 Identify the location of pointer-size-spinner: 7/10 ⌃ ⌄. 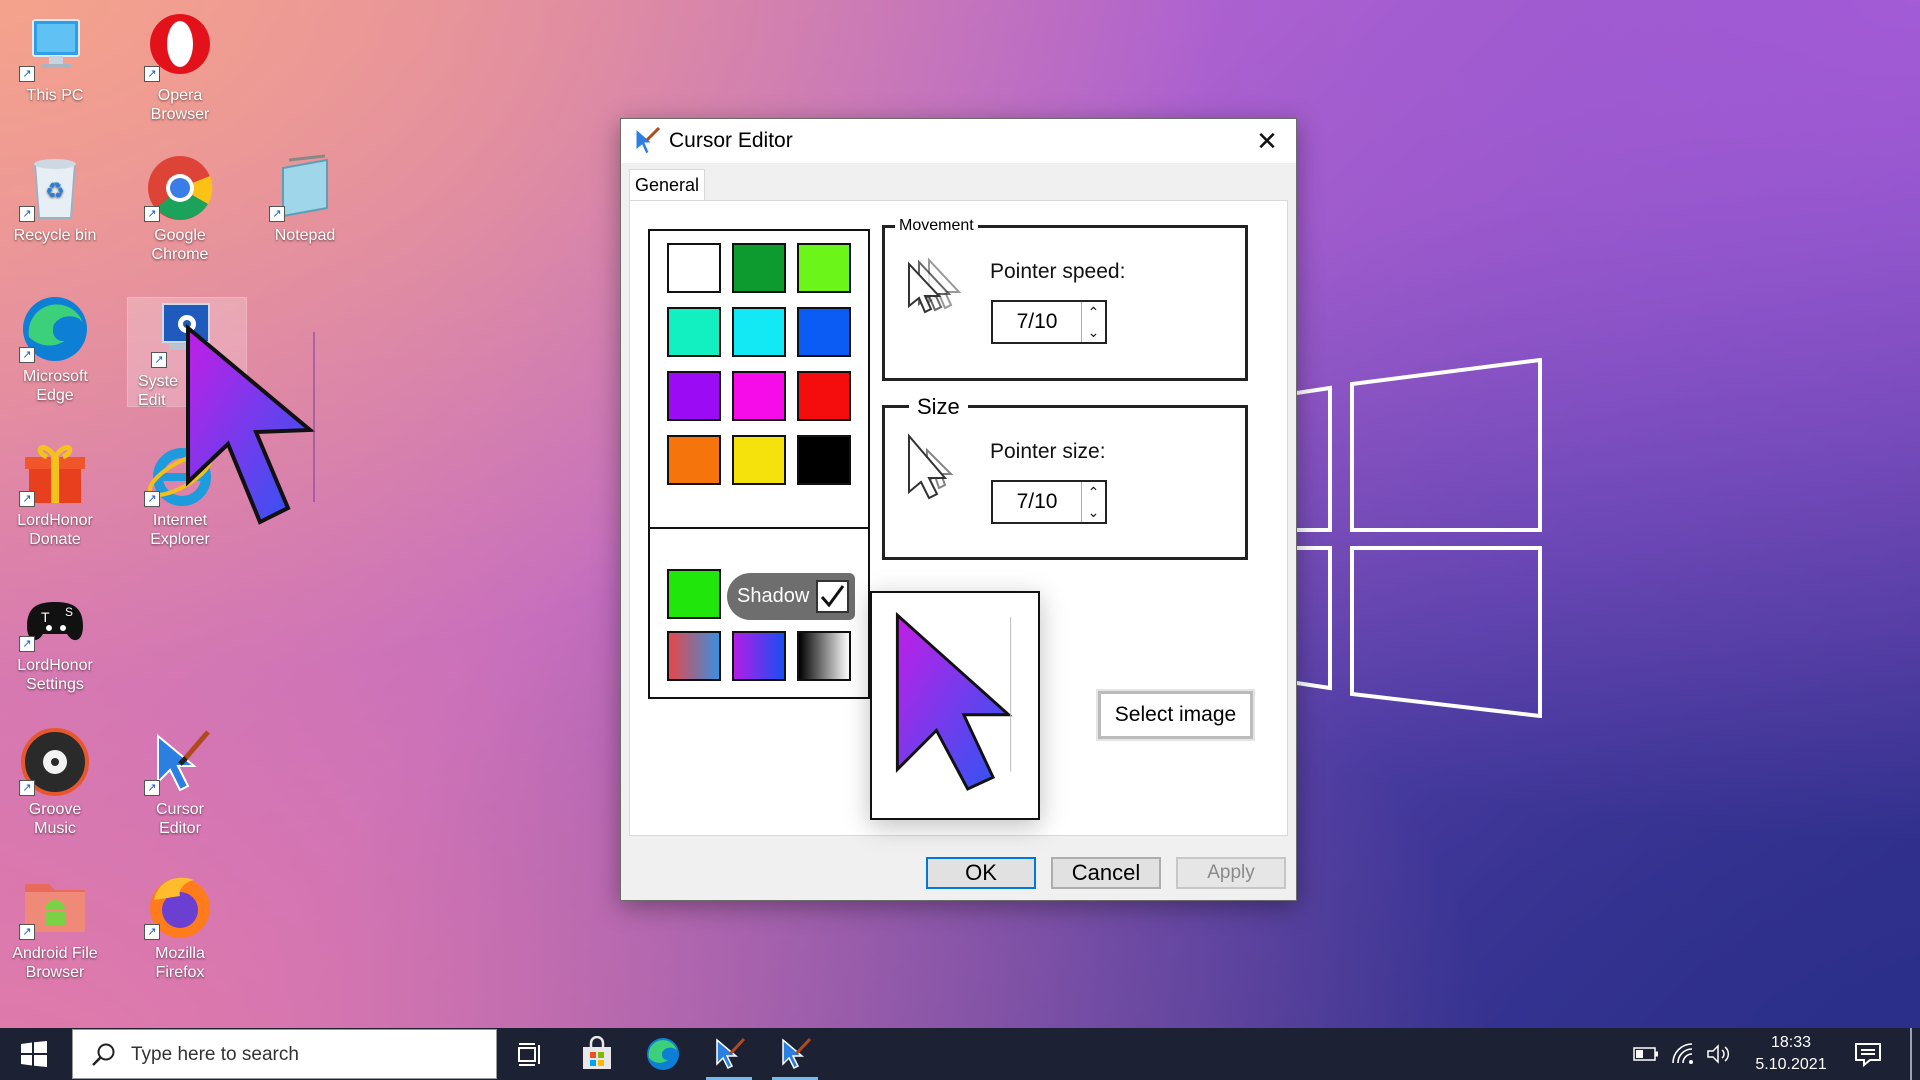
(1049, 502).